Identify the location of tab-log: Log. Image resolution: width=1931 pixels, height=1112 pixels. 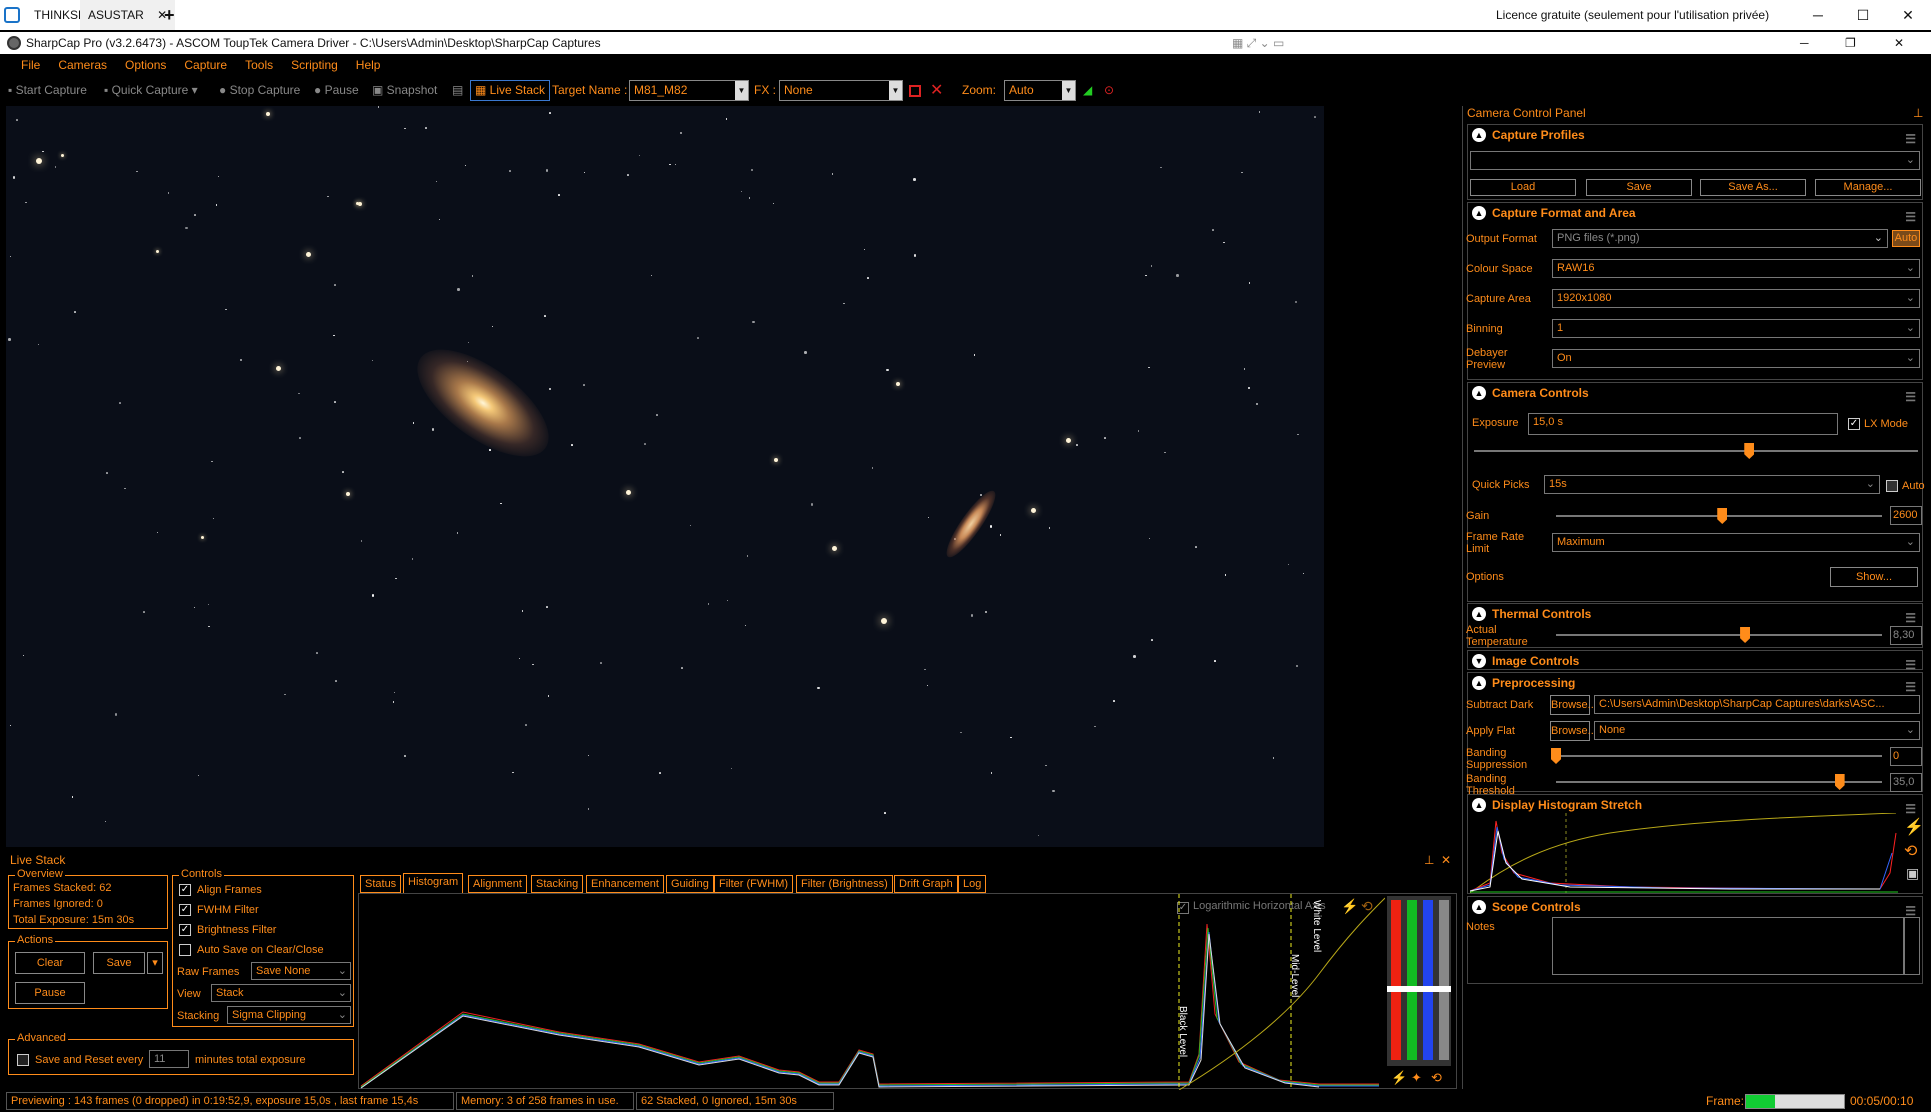
(972, 884).